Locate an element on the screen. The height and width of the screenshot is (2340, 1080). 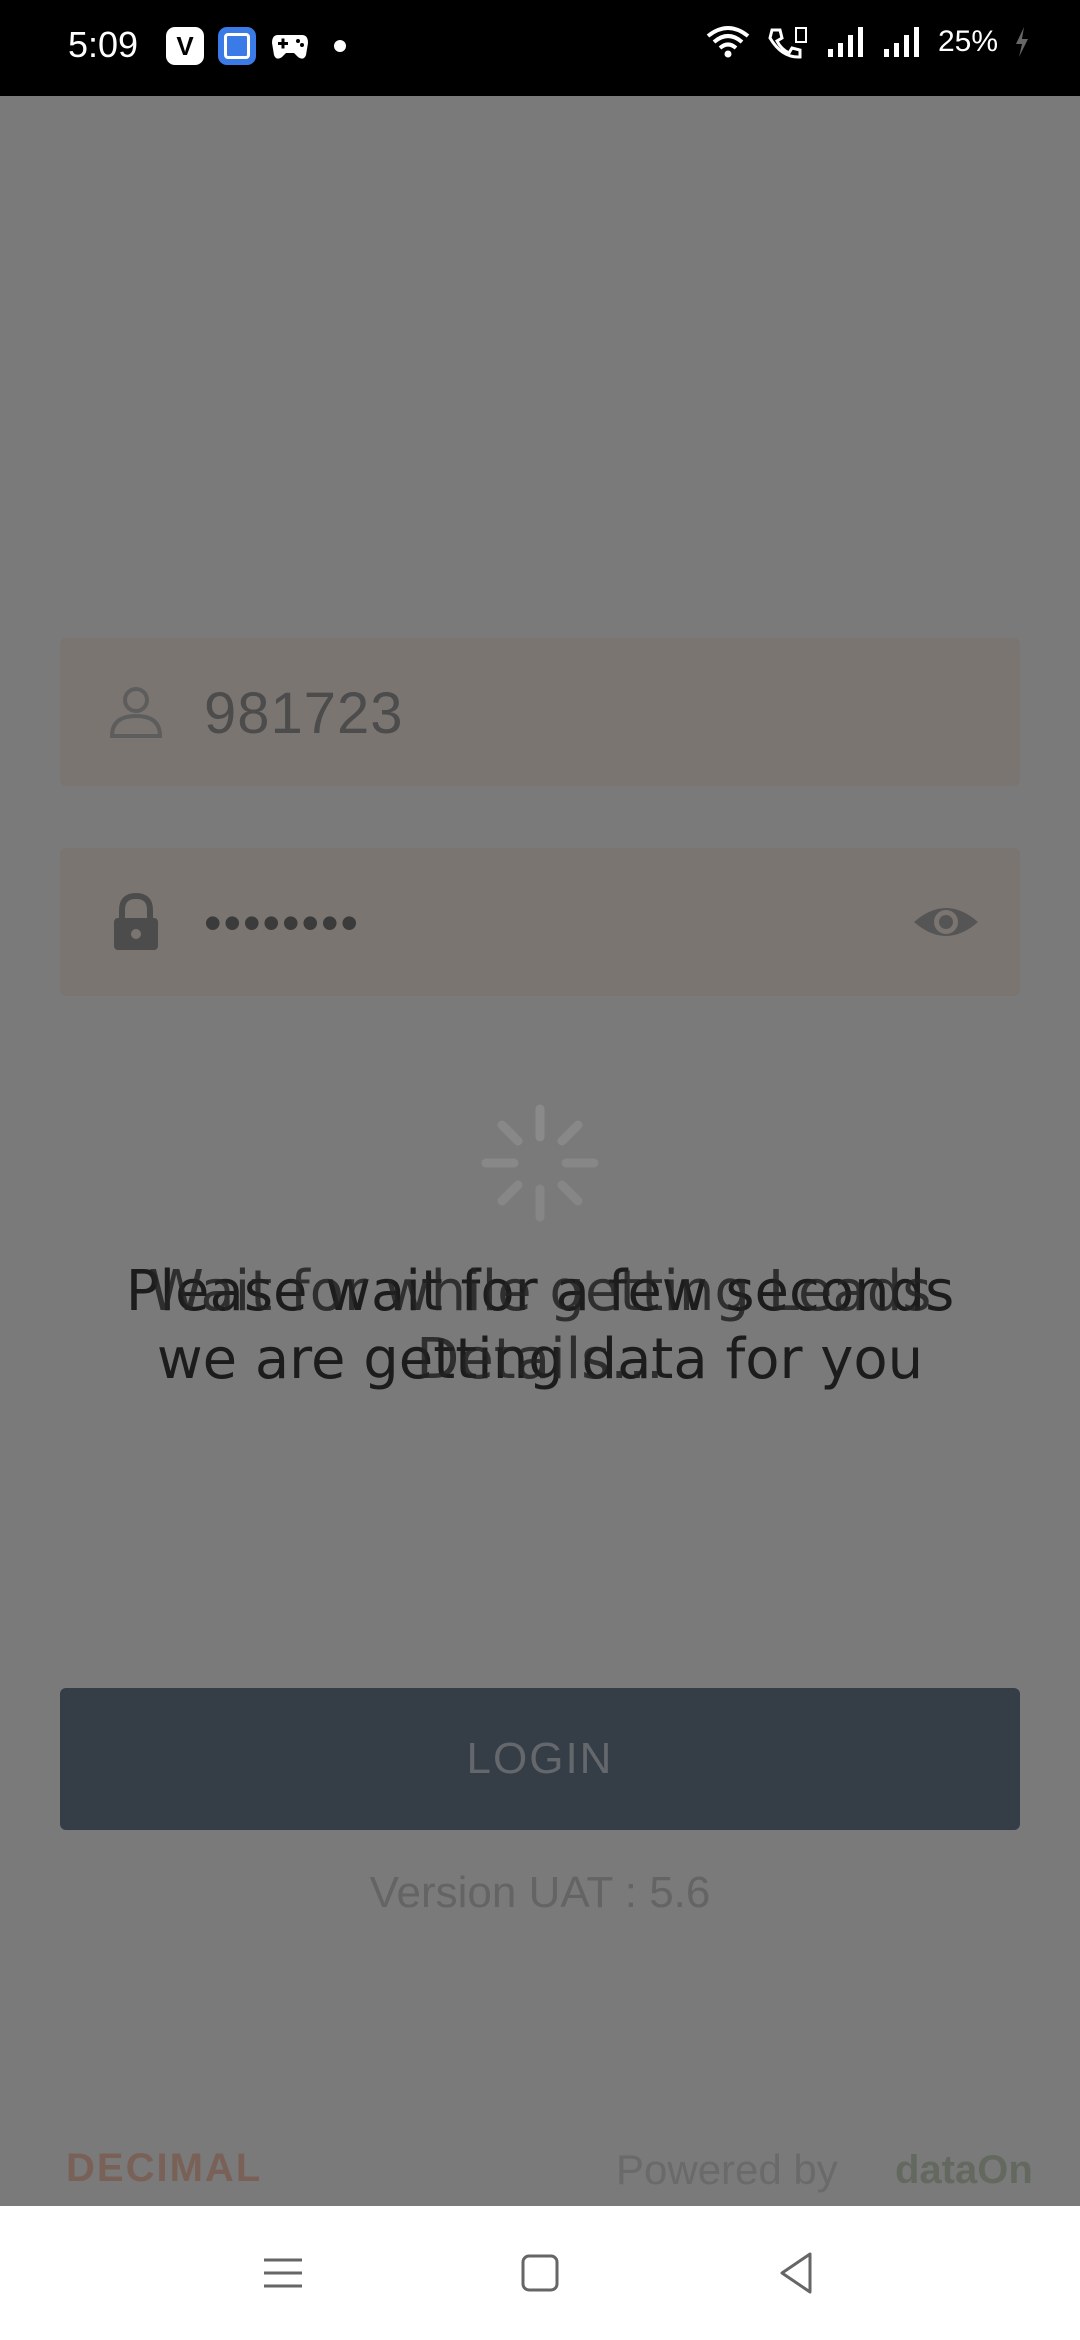
gamepad-icon is located at coordinates (290, 47).